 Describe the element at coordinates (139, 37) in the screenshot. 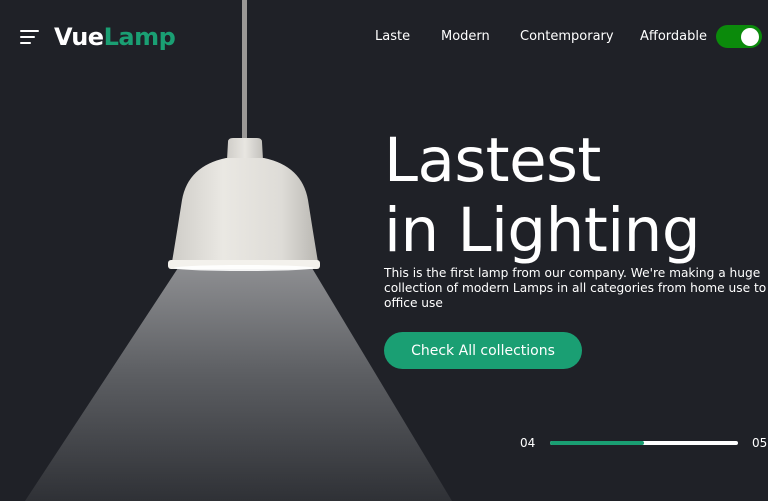

I see `logo-accent: Lamp` at that location.